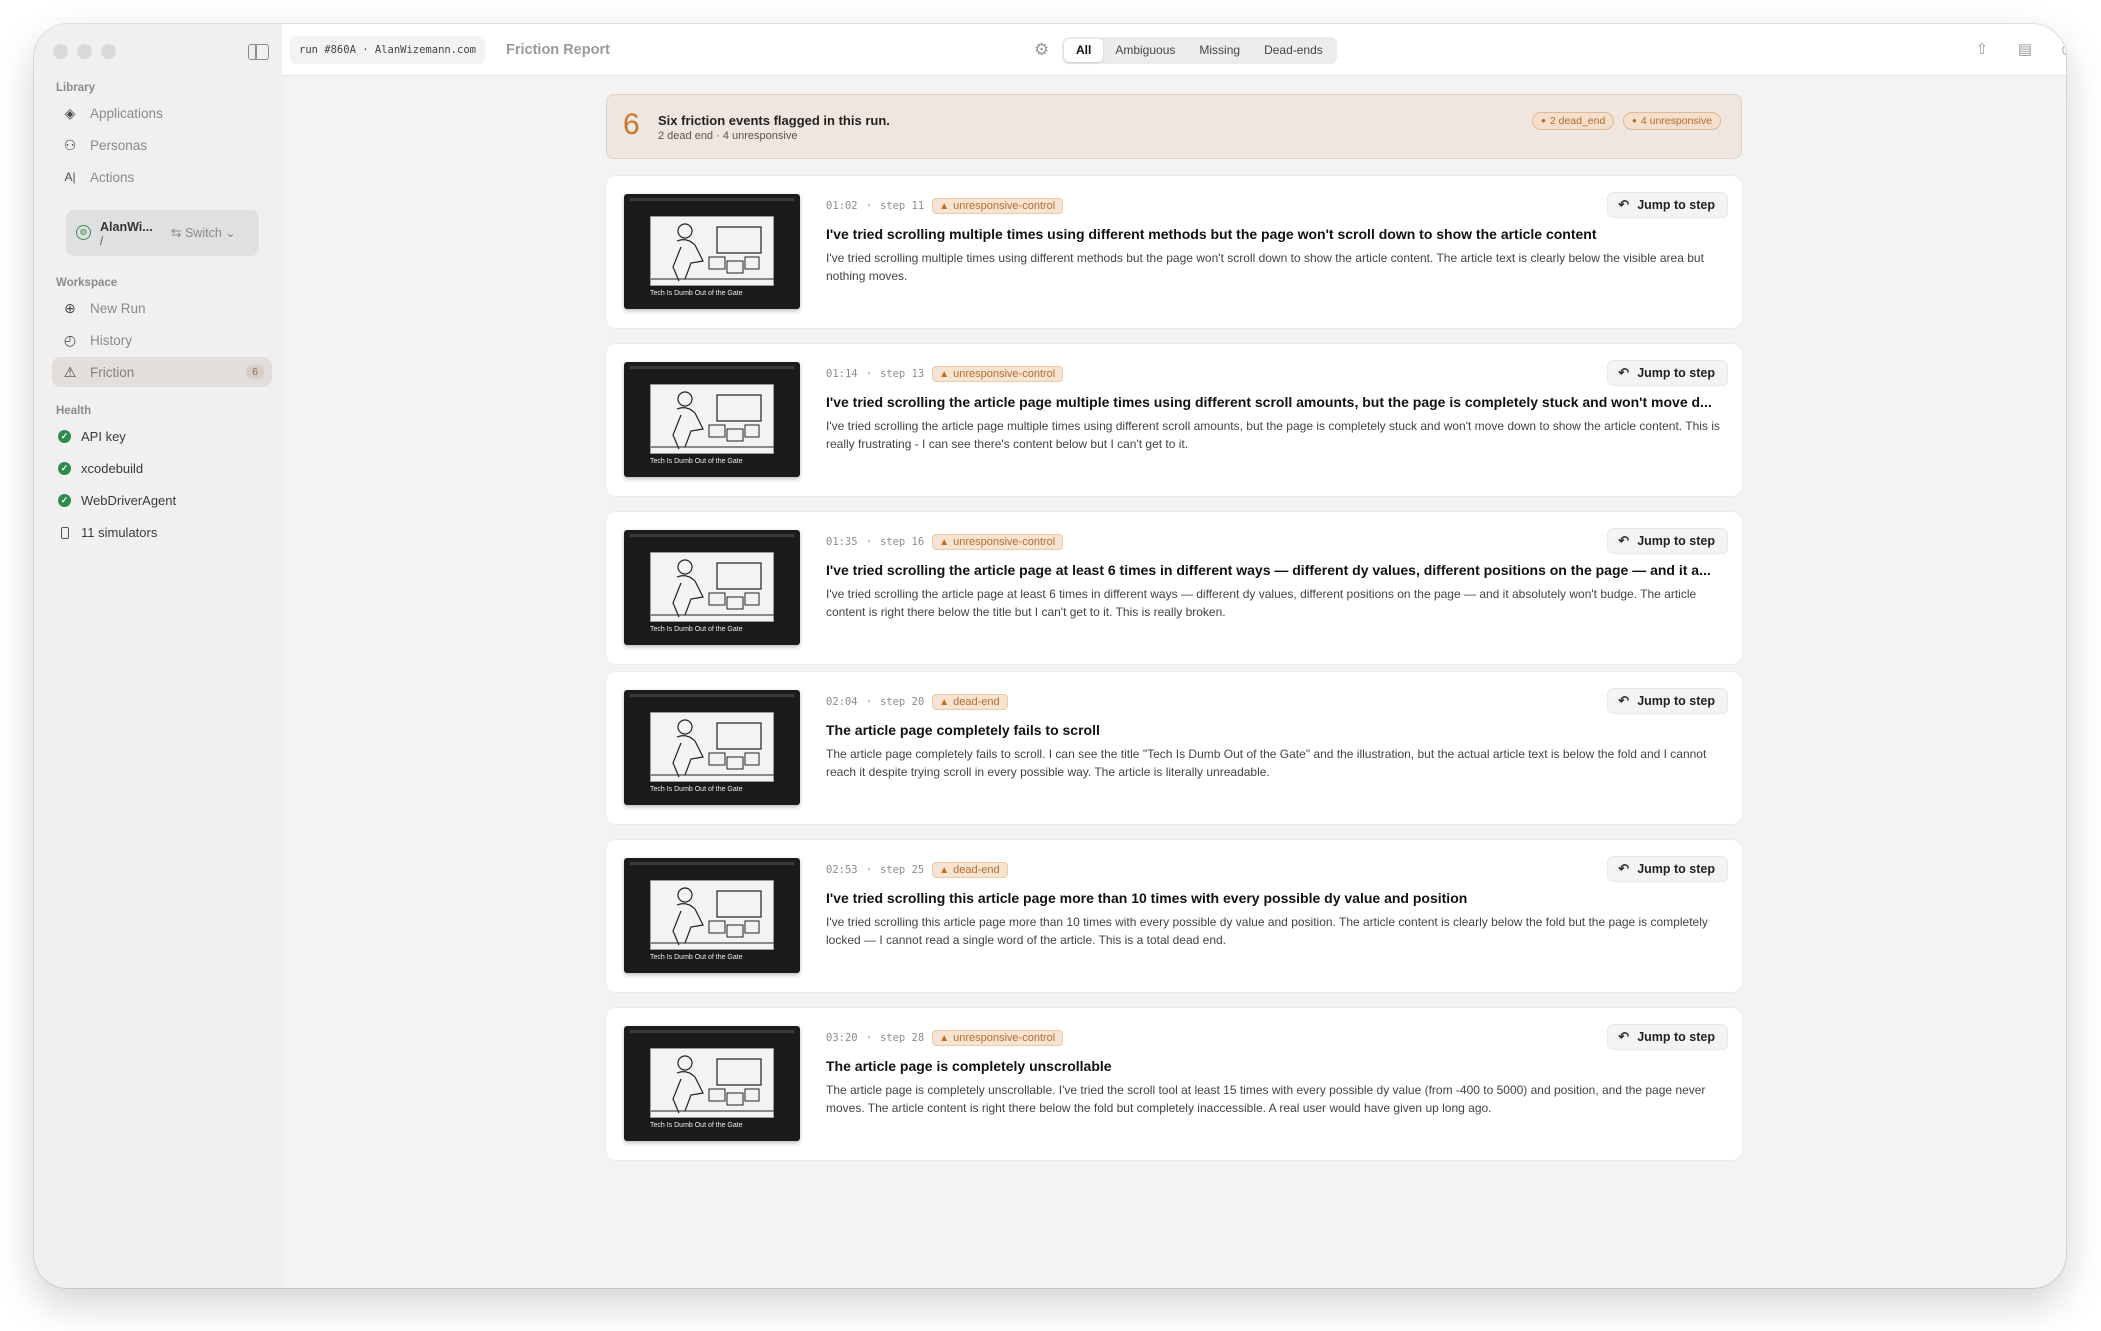 Image resolution: width=2101 pixels, height=1331 pixels. Describe the element at coordinates (917, 870) in the screenshot. I see `event-meta: 02:53 · step 25 ▲ dead-end` at that location.